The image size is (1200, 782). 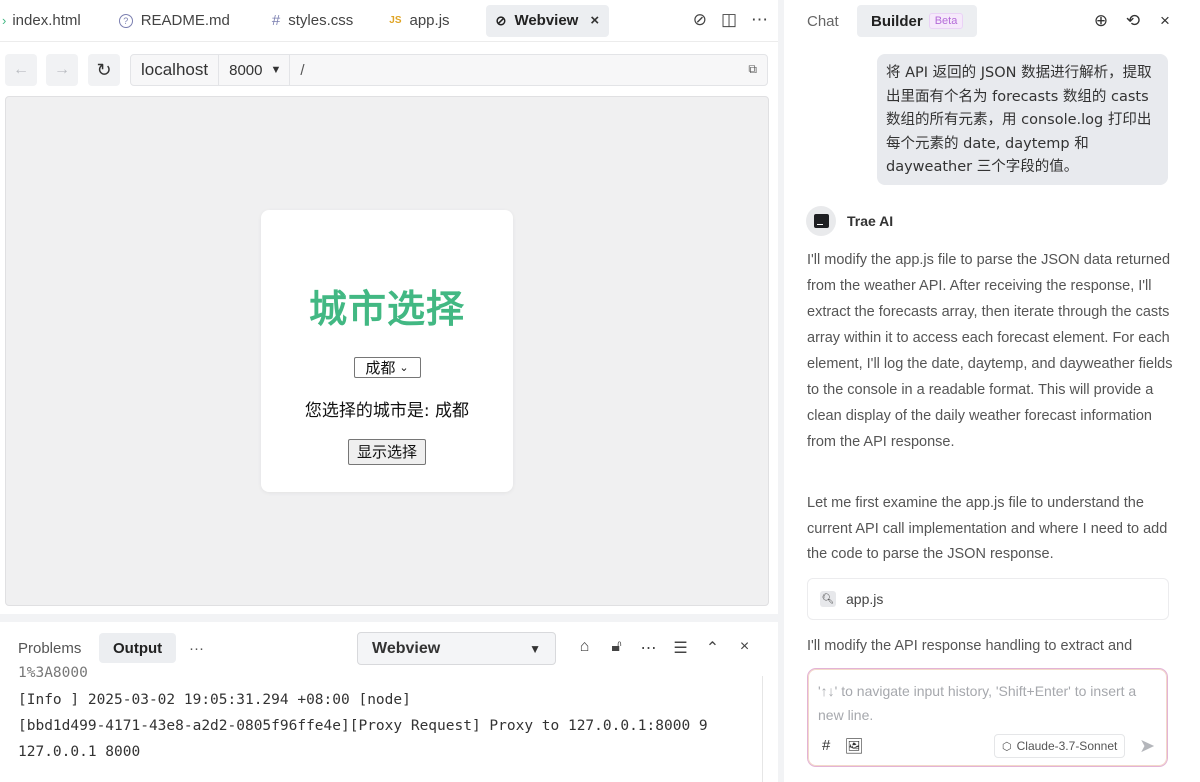 I want to click on image-icon: 🖼︎, so click(x=853, y=746).